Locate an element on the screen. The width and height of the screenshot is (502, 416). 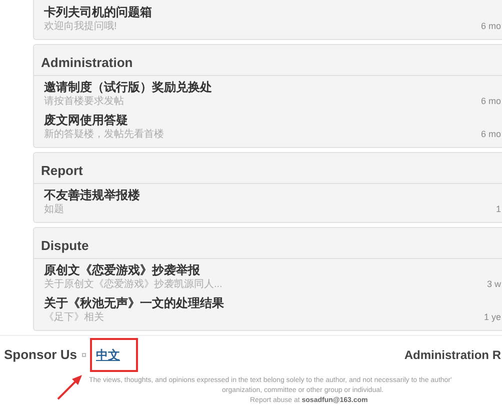
language-link: 中文 is located at coordinates (108, 355).